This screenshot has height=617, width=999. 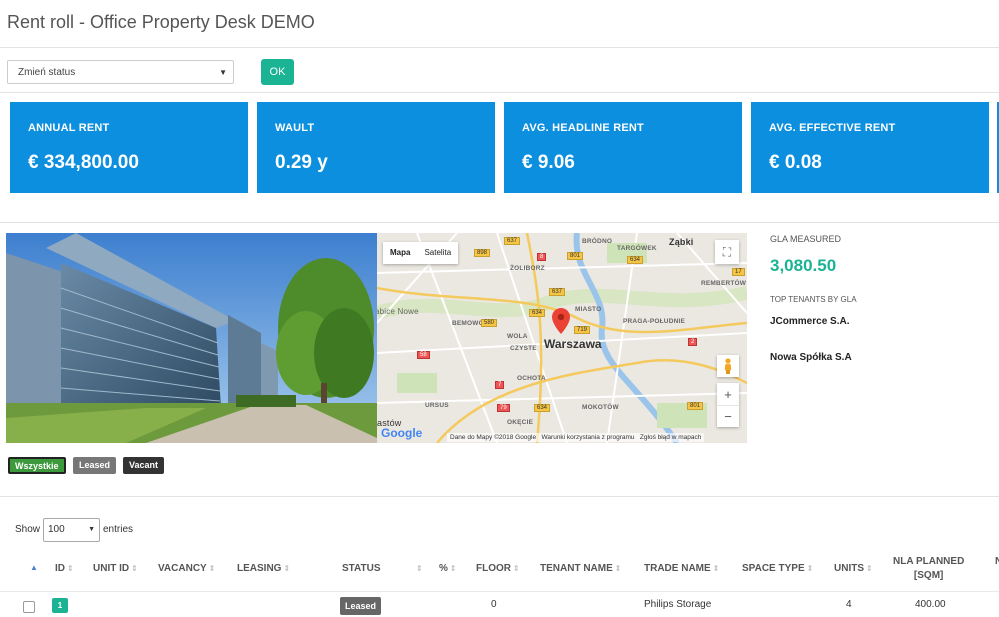 What do you see at coordinates (681, 242) in the screenshot?
I see `map-place: Ząbki` at bounding box center [681, 242].